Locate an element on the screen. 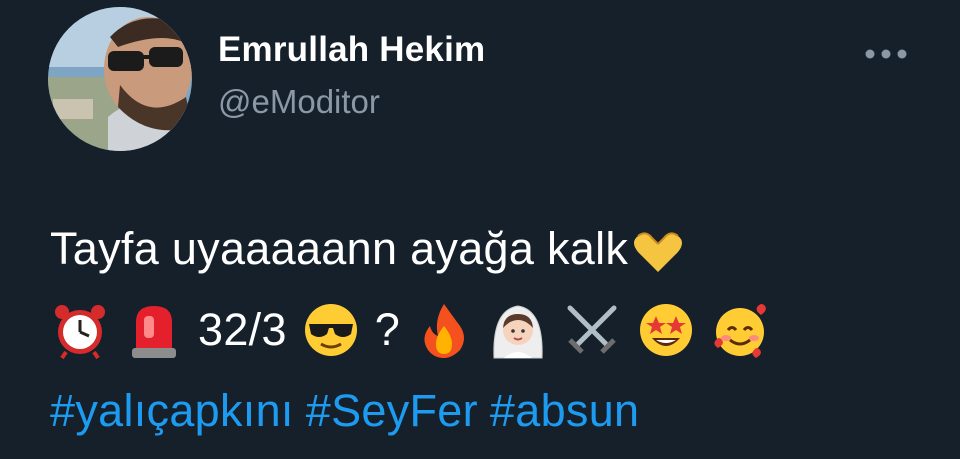 The width and height of the screenshot is (960, 459). tweet-text-line-1: Tayfa uyaaaaann ayağa kalk is located at coordinates (369, 252).